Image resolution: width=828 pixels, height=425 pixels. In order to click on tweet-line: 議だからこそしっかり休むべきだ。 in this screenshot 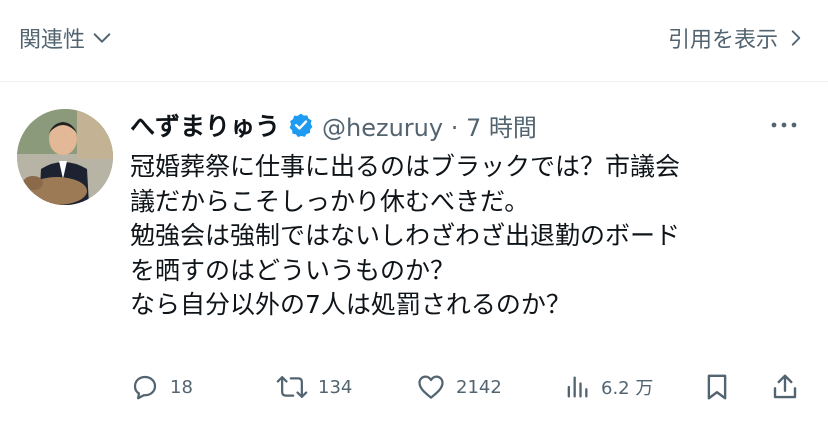, I will do `click(330, 201)`.